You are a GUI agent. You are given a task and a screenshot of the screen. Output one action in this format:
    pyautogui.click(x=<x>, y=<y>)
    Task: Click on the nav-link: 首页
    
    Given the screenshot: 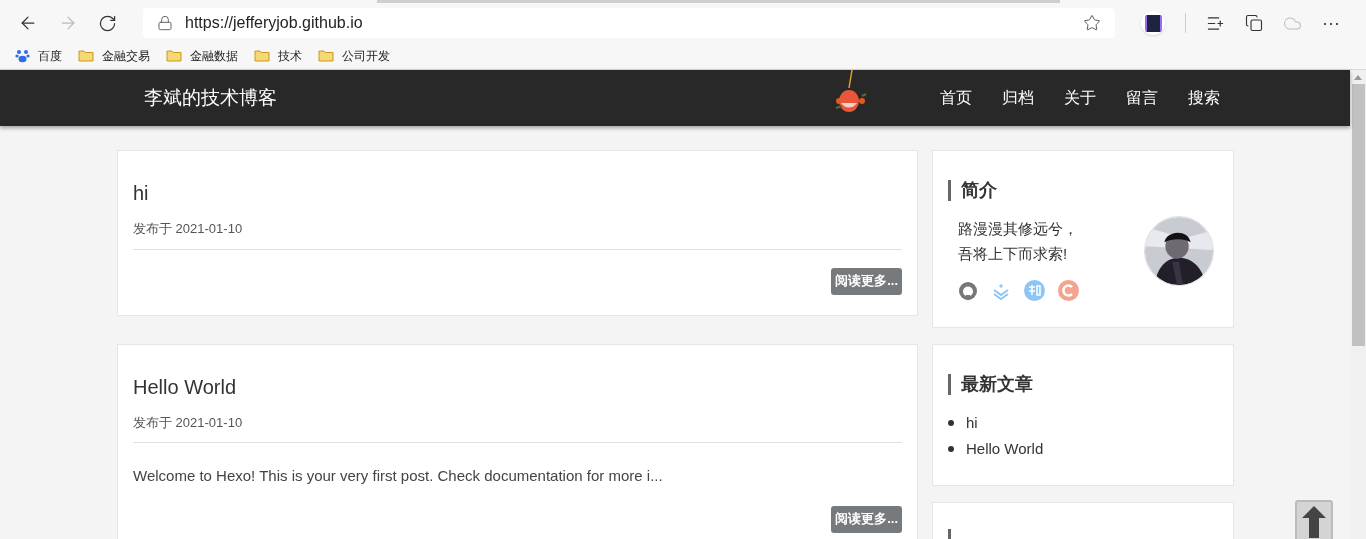 What is the action you would take?
    pyautogui.click(x=956, y=98)
    